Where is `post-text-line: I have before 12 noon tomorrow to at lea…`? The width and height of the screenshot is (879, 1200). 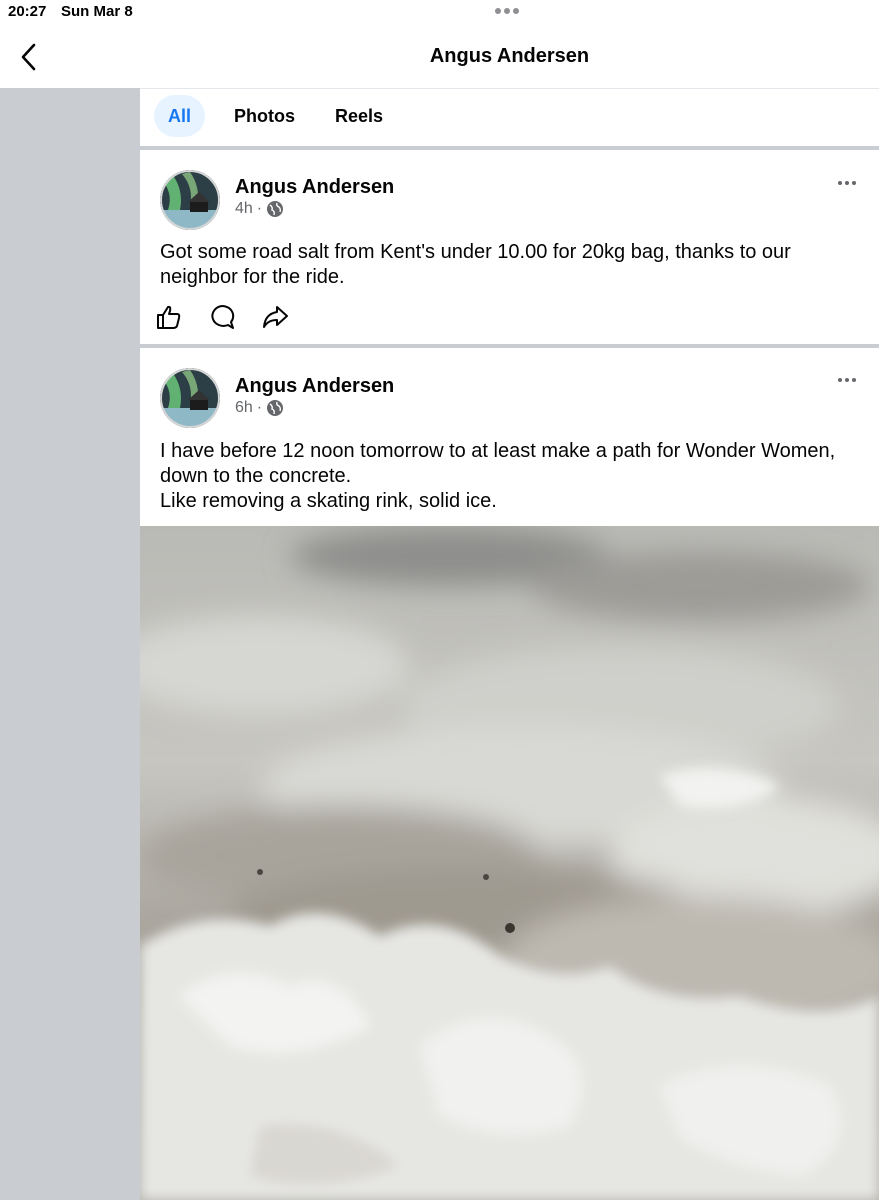 post-text-line: I have before 12 noon tomorrow to at lea… is located at coordinates (498, 463).